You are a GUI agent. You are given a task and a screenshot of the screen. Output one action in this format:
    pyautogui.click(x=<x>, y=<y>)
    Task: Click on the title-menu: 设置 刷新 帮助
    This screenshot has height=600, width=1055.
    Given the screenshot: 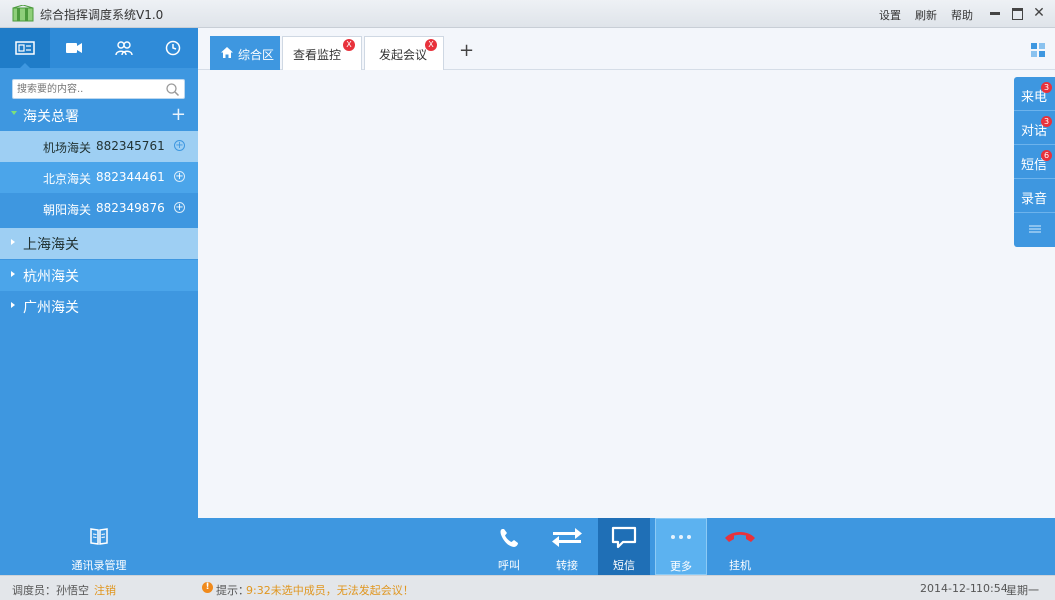 What is the action you would take?
    pyautogui.click(x=926, y=15)
    